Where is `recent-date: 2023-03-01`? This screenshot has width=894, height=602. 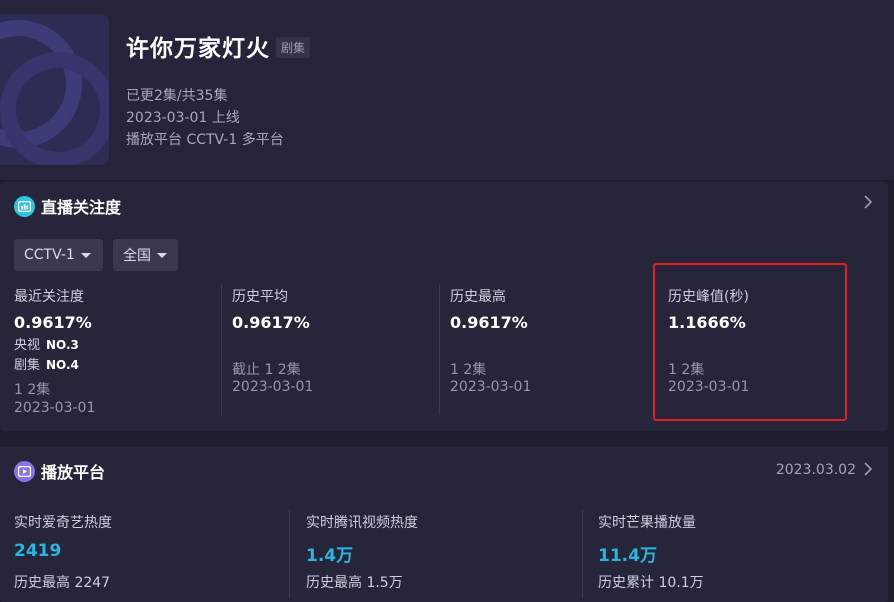
recent-date: 2023-03-01 is located at coordinates (55, 408).